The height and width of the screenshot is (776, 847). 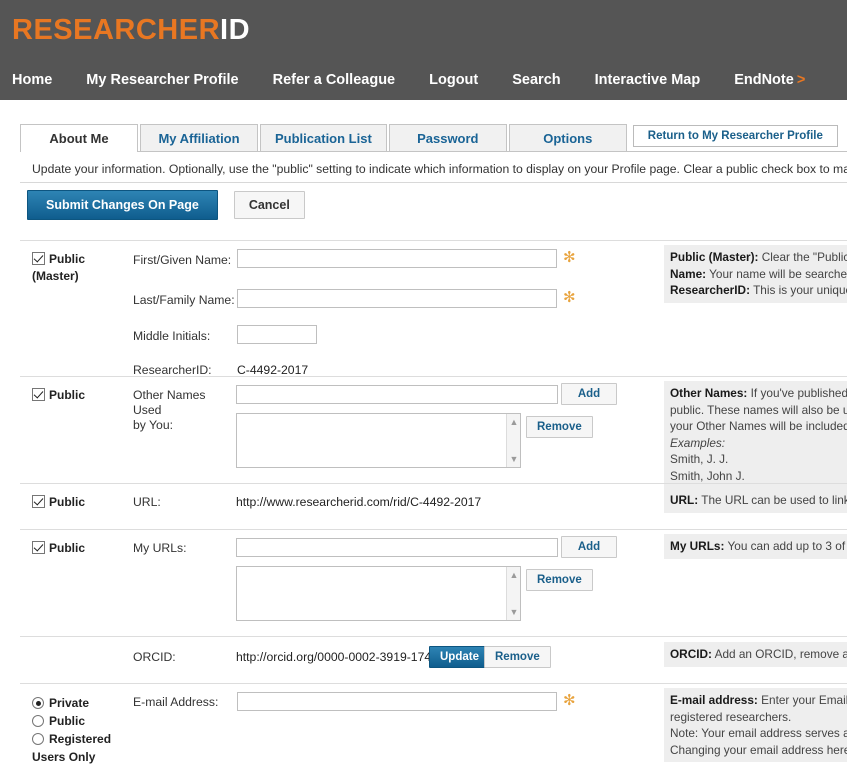 I want to click on email-label: E-mail Address:, so click(x=176, y=702).